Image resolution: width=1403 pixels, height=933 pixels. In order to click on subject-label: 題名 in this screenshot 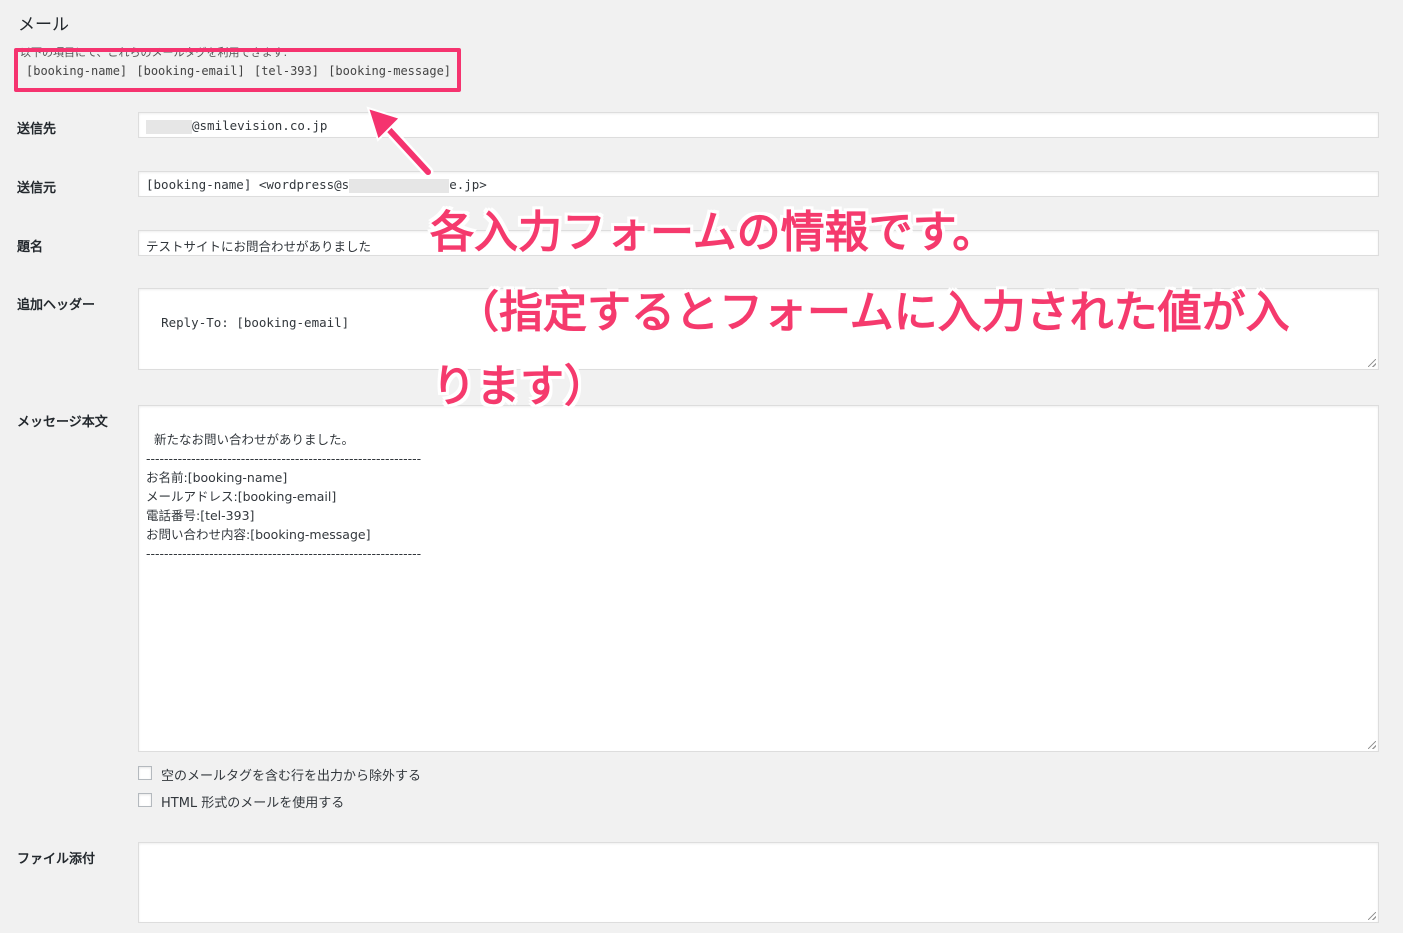, I will do `click(30, 247)`.